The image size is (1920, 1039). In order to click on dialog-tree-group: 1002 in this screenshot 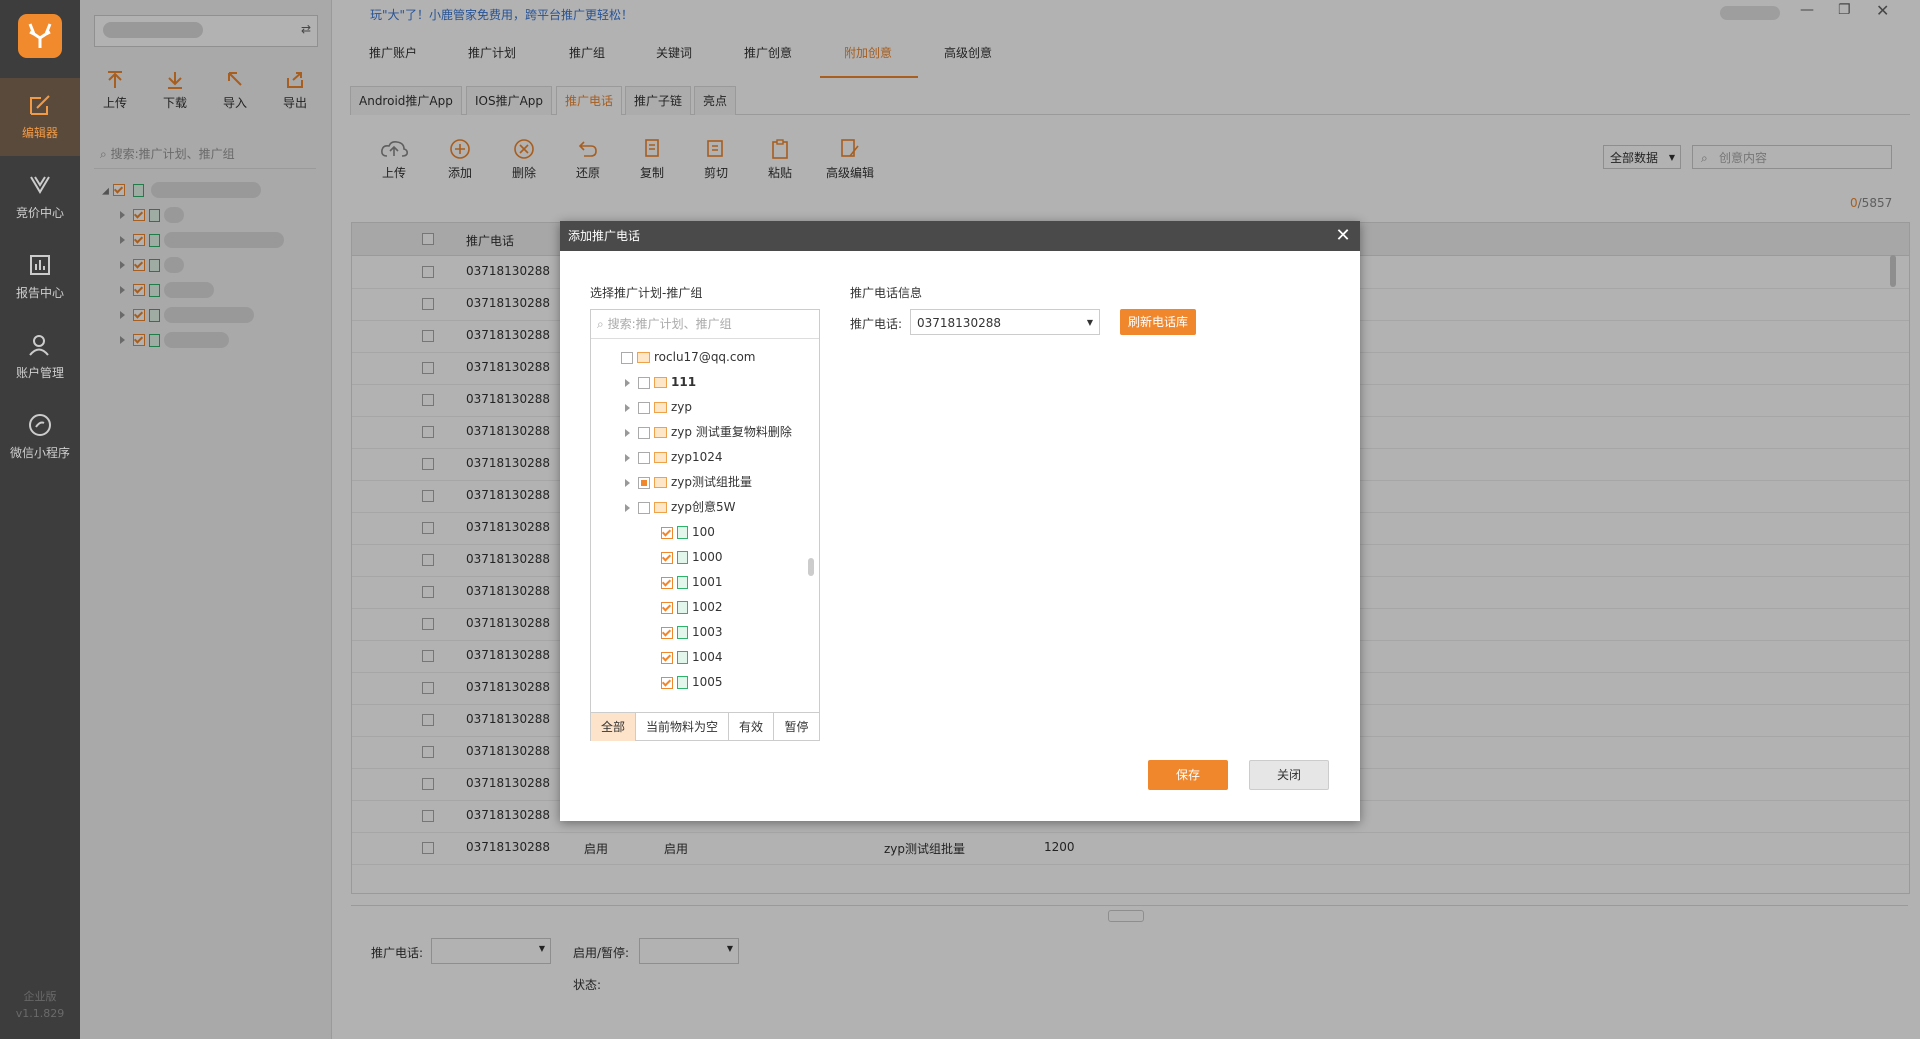, I will do `click(692, 607)`.